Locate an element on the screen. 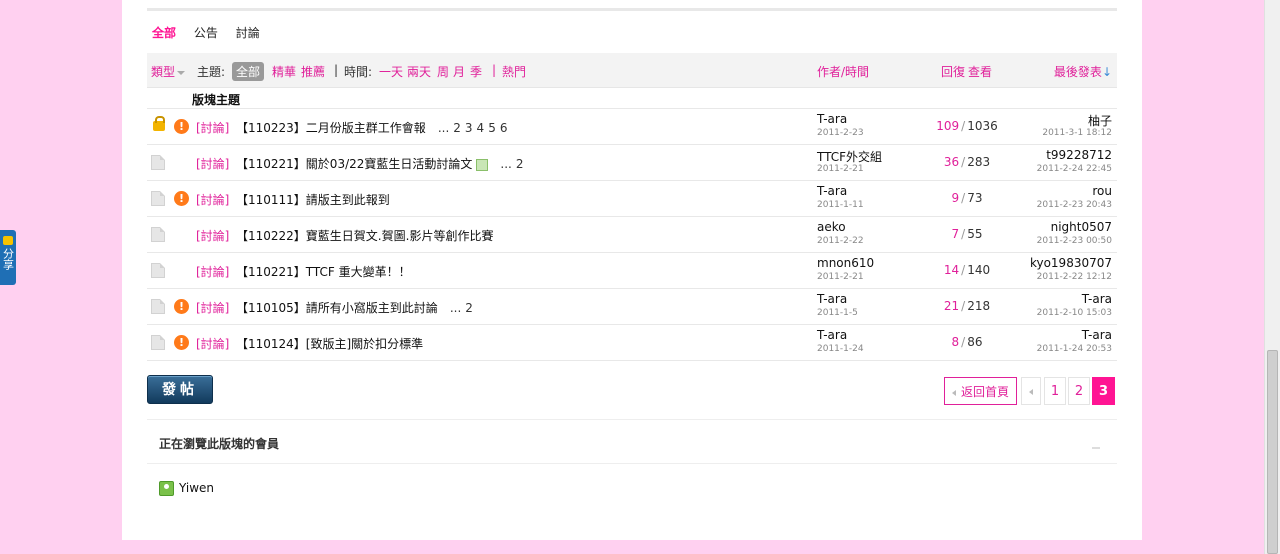 This screenshot has height=554, width=1280. thread-pages: ... 2 3 4 5 6 is located at coordinates (472, 128).